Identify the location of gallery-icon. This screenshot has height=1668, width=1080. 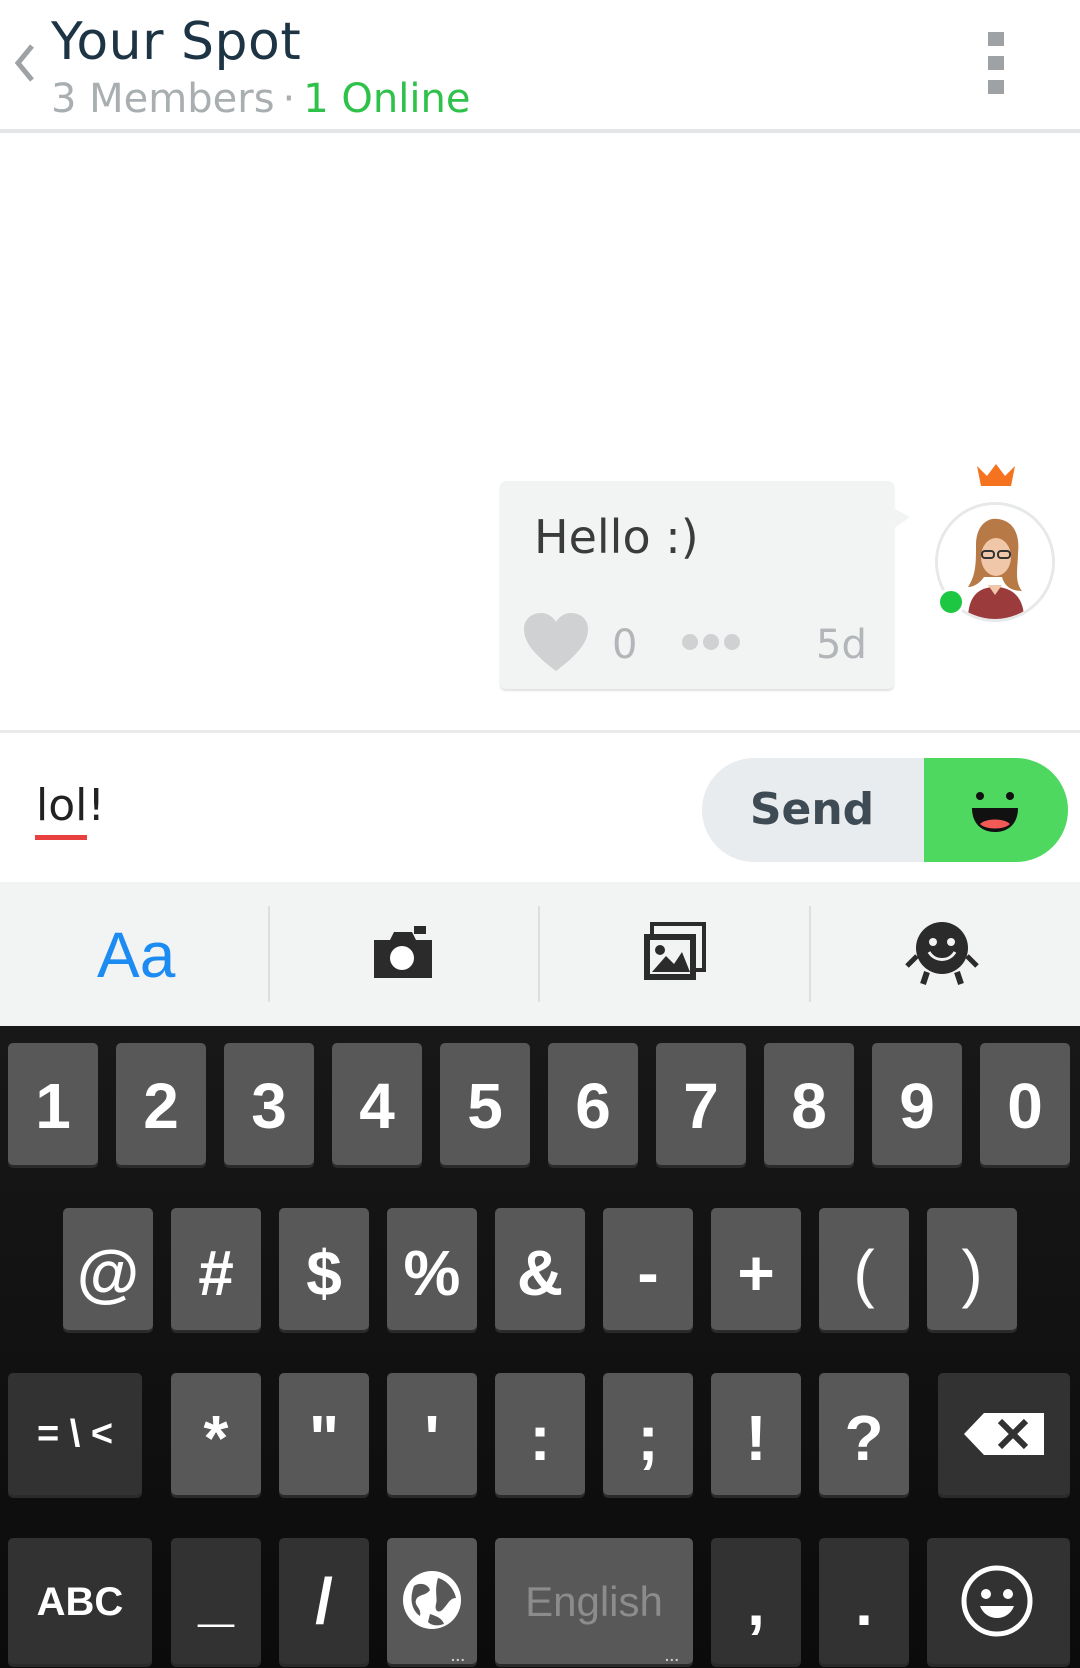
(674, 952).